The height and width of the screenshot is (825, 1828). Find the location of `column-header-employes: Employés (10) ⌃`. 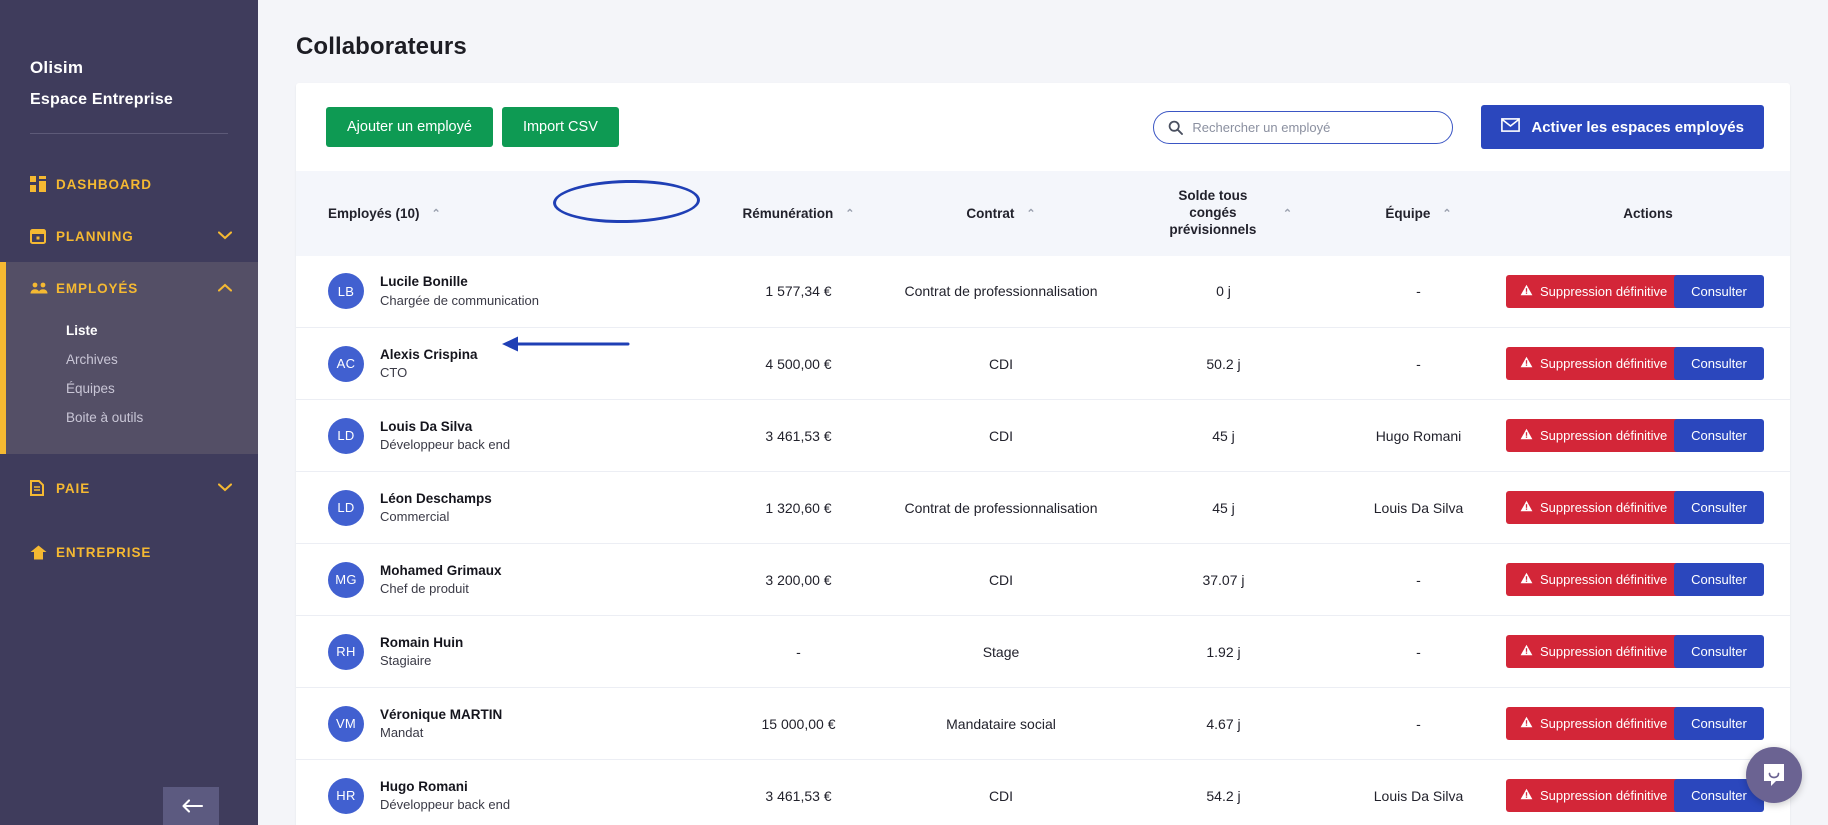

column-header-employes: Employés (10) ⌃ is located at coordinates (503, 213).